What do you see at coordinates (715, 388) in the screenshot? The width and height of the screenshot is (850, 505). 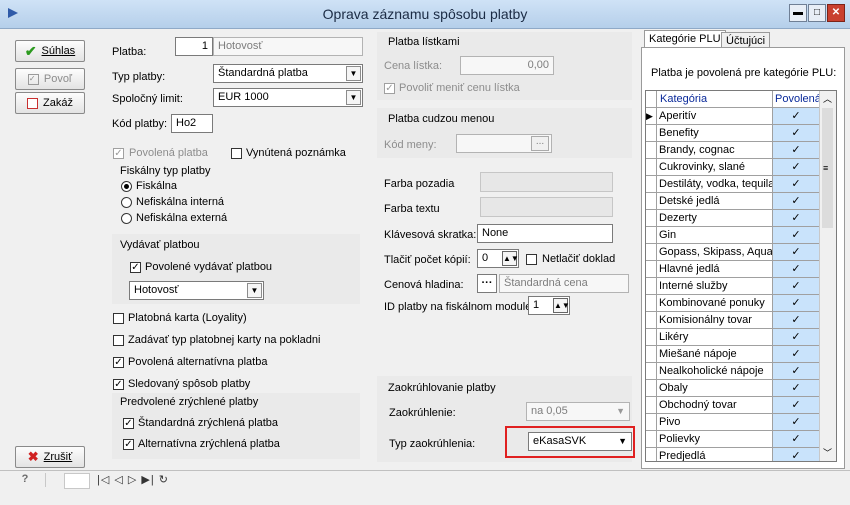 I see `category-cell: Obaly` at bounding box center [715, 388].